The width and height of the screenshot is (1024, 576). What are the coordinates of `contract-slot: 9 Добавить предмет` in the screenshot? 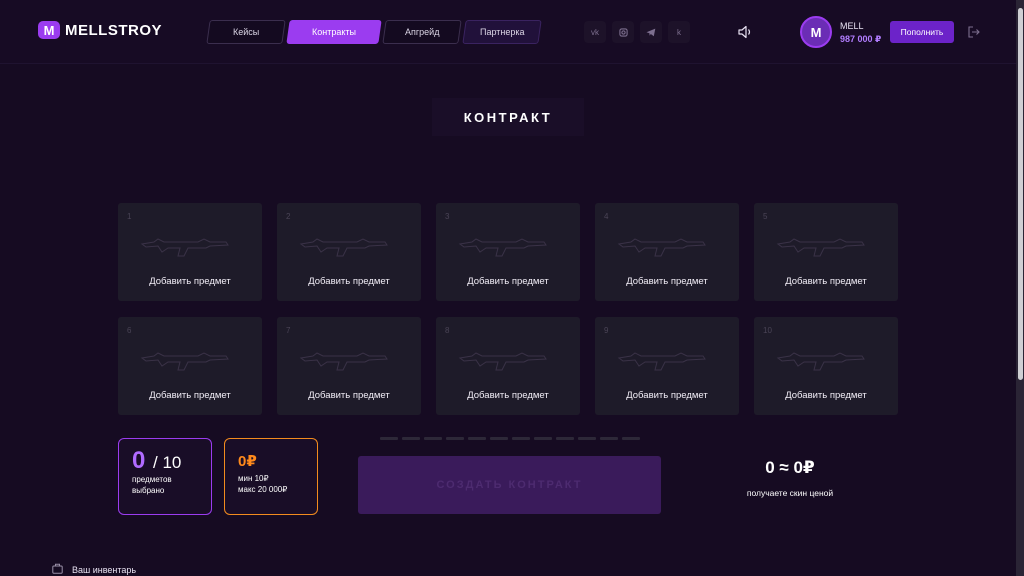 It's located at (667, 366).